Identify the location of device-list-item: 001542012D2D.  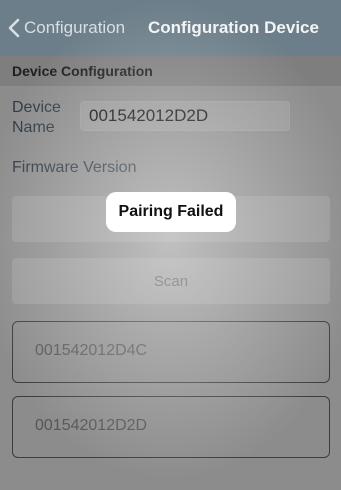
(171, 427).